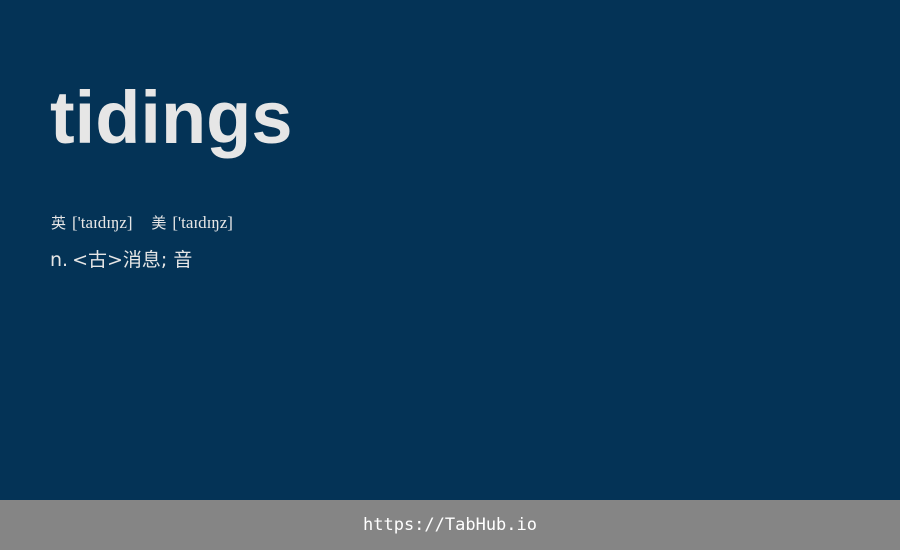 Image resolution: width=900 pixels, height=550 pixels. I want to click on phonetic-us: 美 ['taɪdɪŋz], so click(192, 223).